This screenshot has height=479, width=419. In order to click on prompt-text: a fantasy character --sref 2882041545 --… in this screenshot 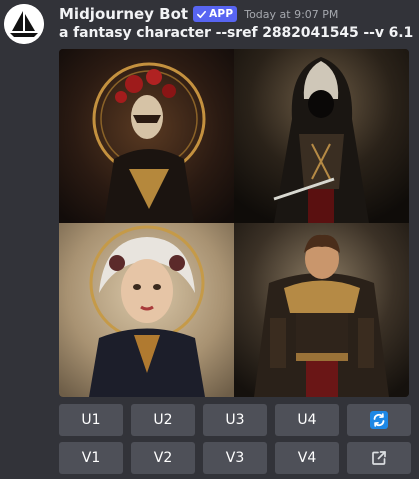, I will do `click(236, 33)`.